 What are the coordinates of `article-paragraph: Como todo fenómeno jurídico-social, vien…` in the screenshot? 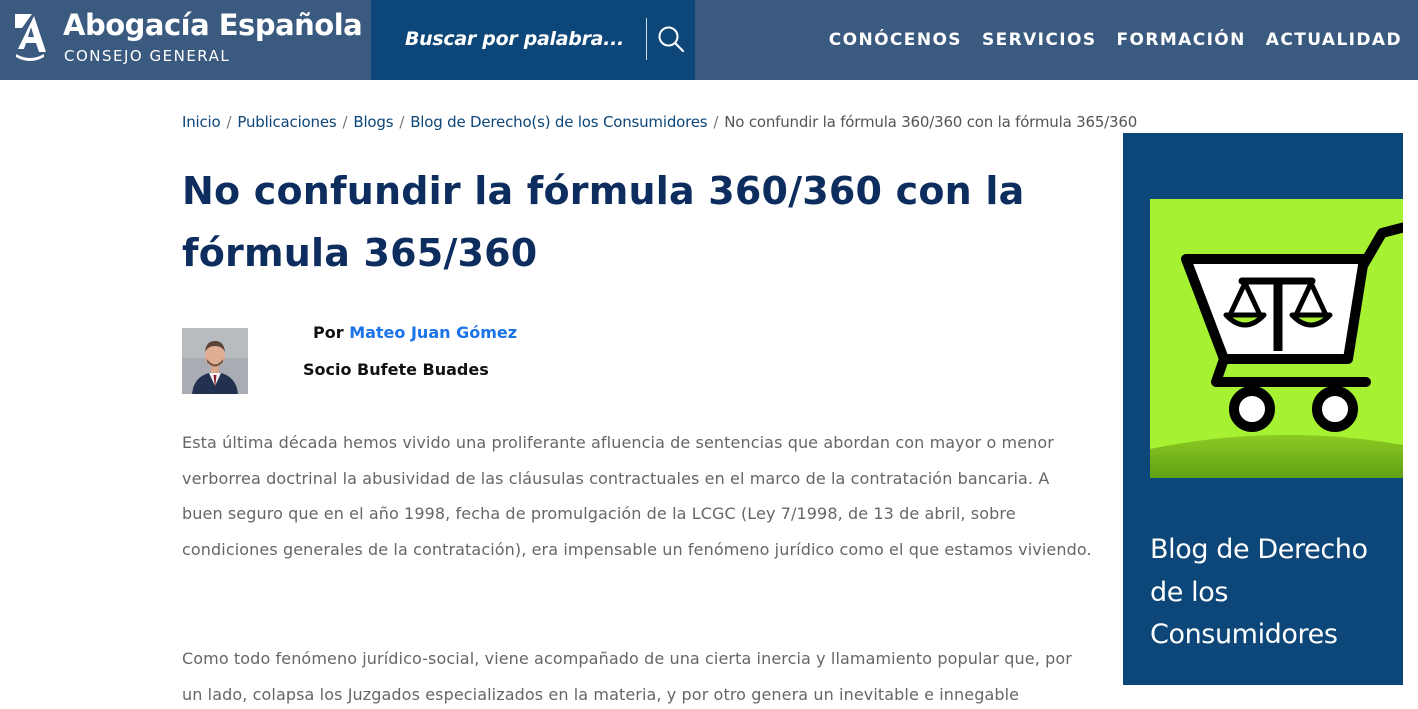 It's located at (627, 676).